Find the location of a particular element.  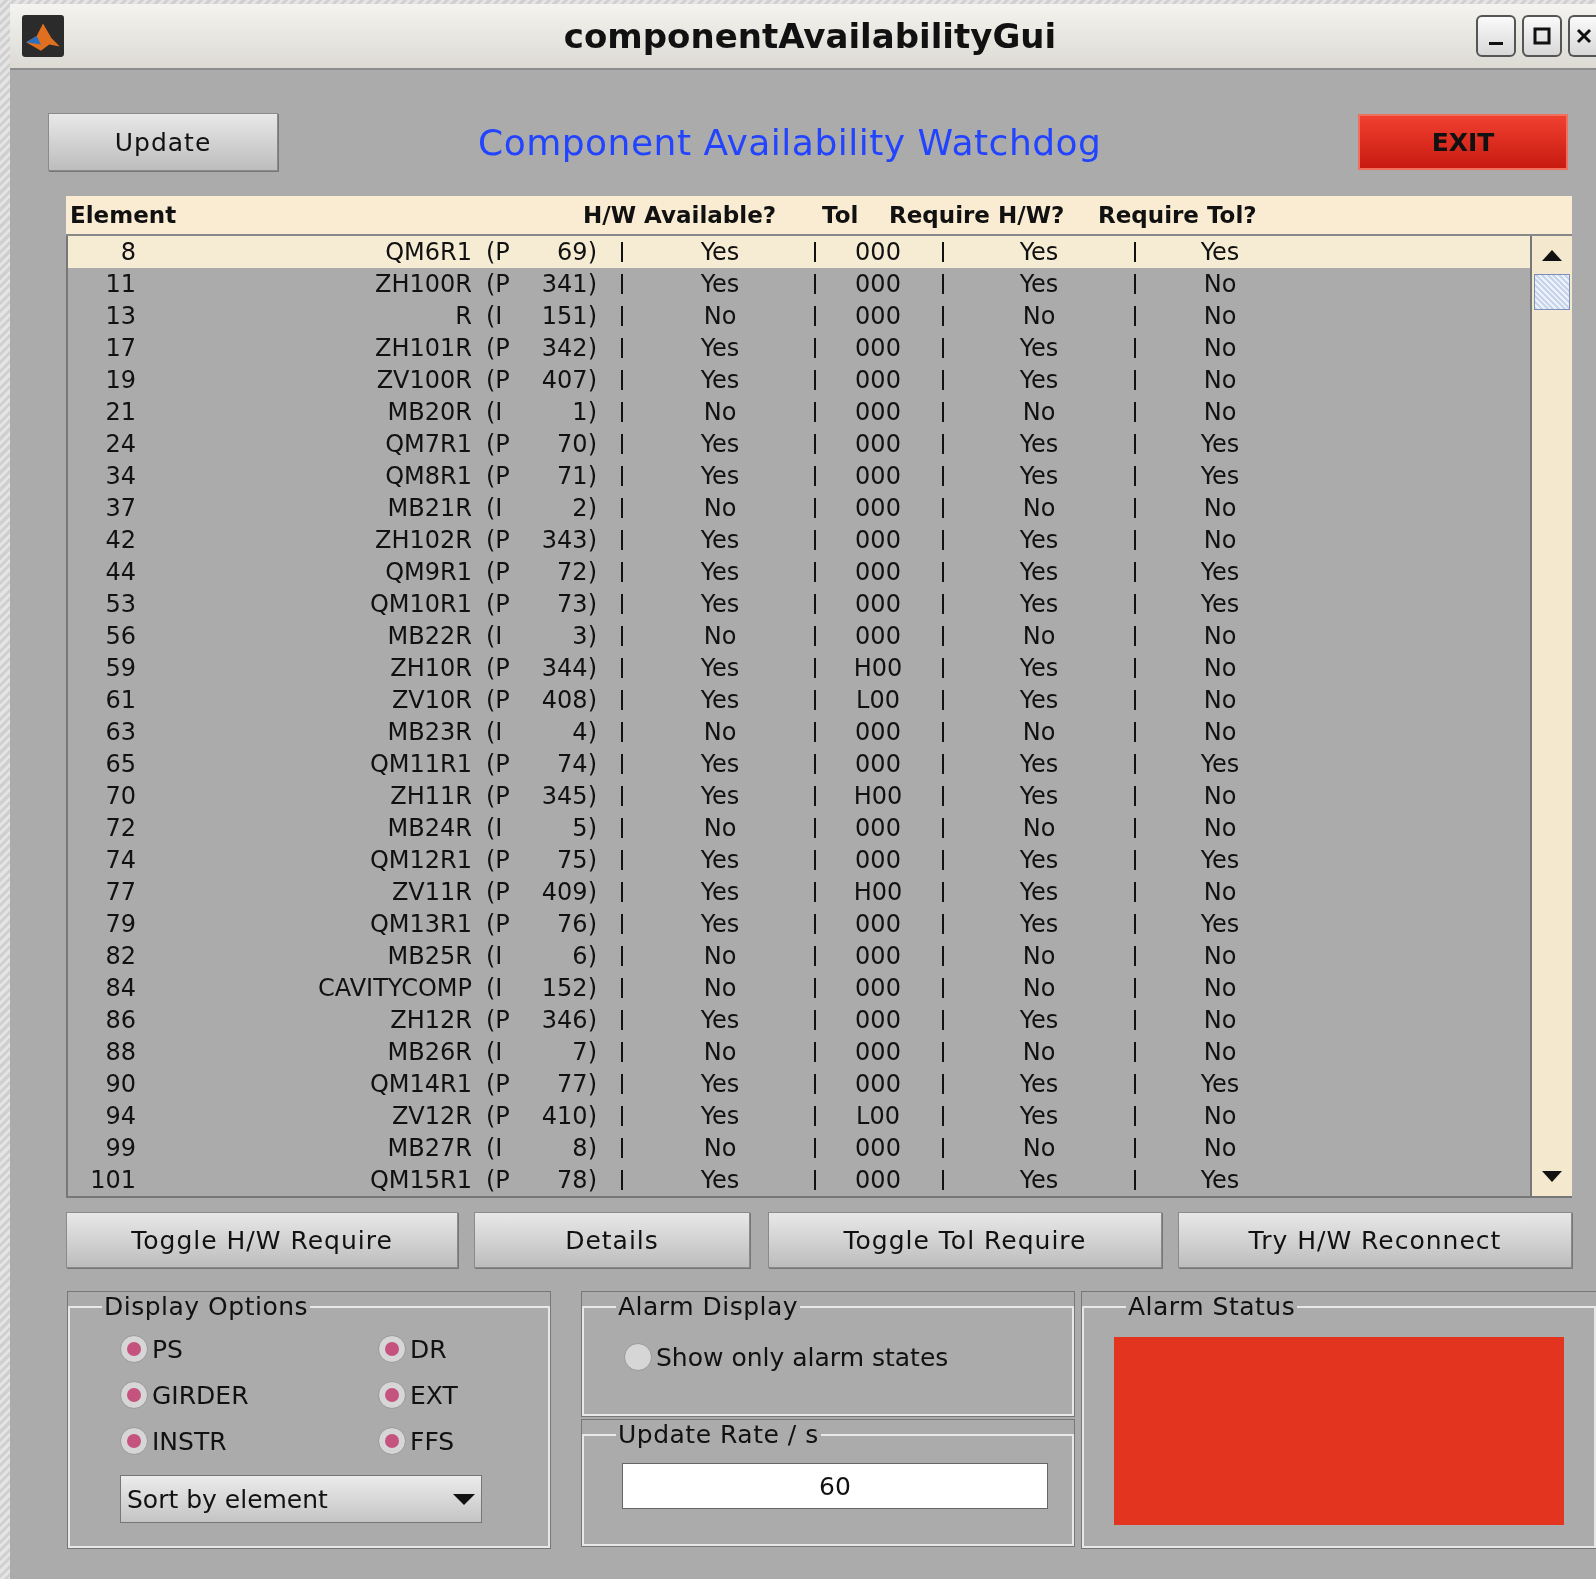

column-header: H/W Available? is located at coordinates (680, 215).